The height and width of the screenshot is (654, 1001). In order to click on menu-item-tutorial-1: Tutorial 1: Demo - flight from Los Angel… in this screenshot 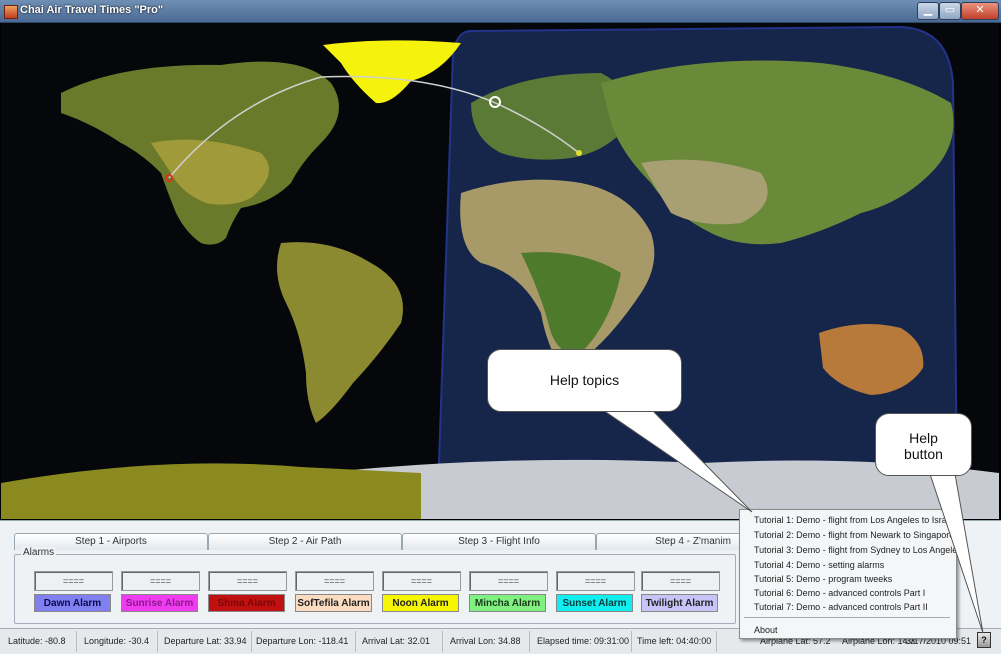, I will do `click(854, 520)`.